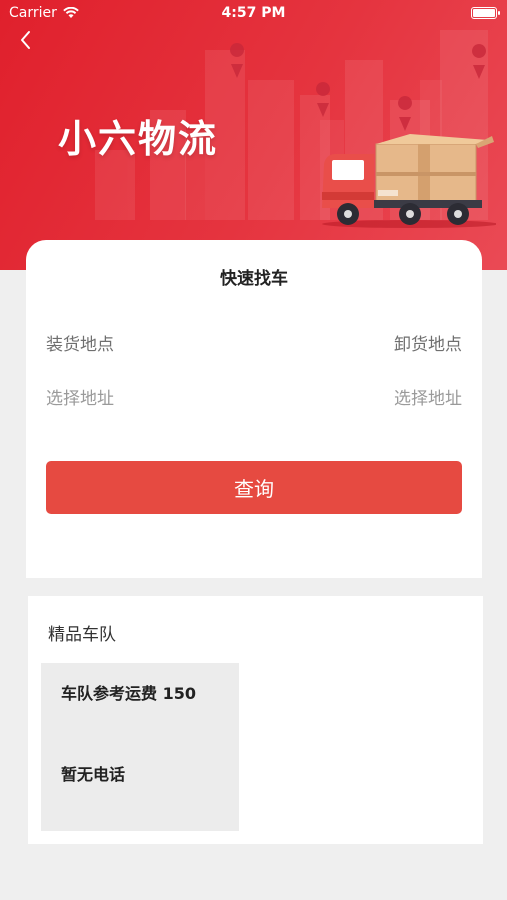  Describe the element at coordinates (140, 747) in the screenshot. I see `fleet-card: 车队参考运费 150 暂无电话` at that location.